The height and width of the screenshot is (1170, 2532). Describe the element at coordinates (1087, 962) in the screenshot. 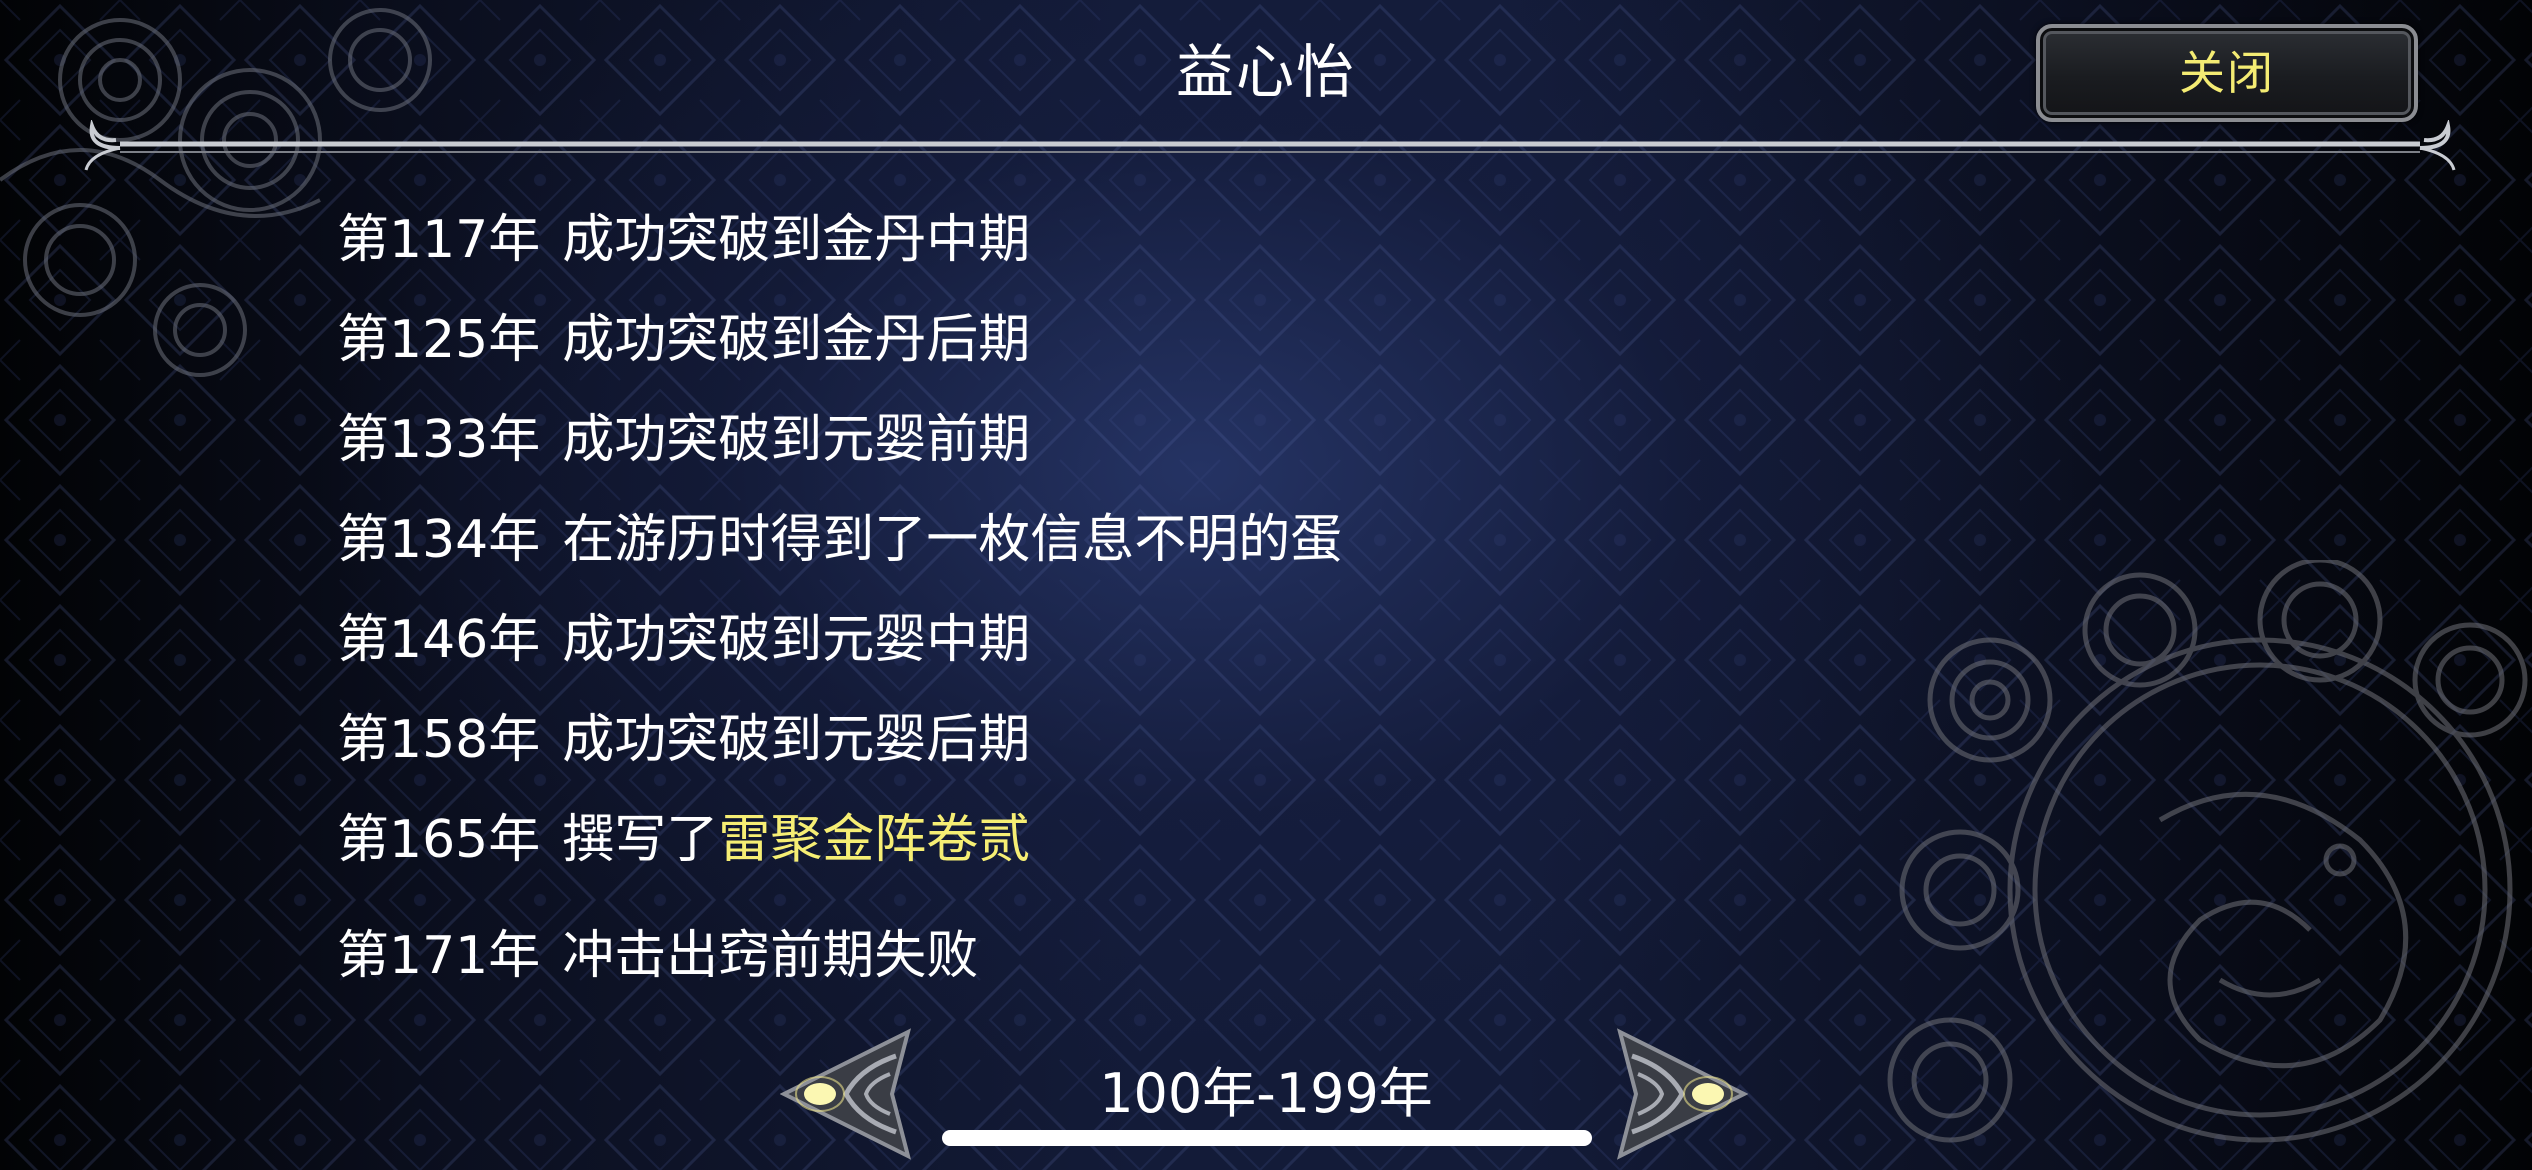

I see `event-row: 第171年 冲击出窍前期失败` at that location.